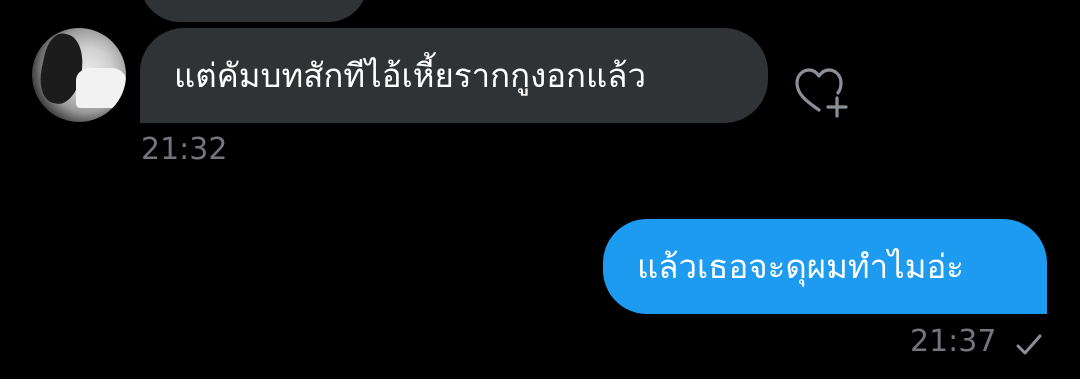 The height and width of the screenshot is (379, 1080). I want to click on incoming-message-text: แต่คัมบทสักทีไอ้เหี้ยรากกูงอกแล้ว, so click(410, 75).